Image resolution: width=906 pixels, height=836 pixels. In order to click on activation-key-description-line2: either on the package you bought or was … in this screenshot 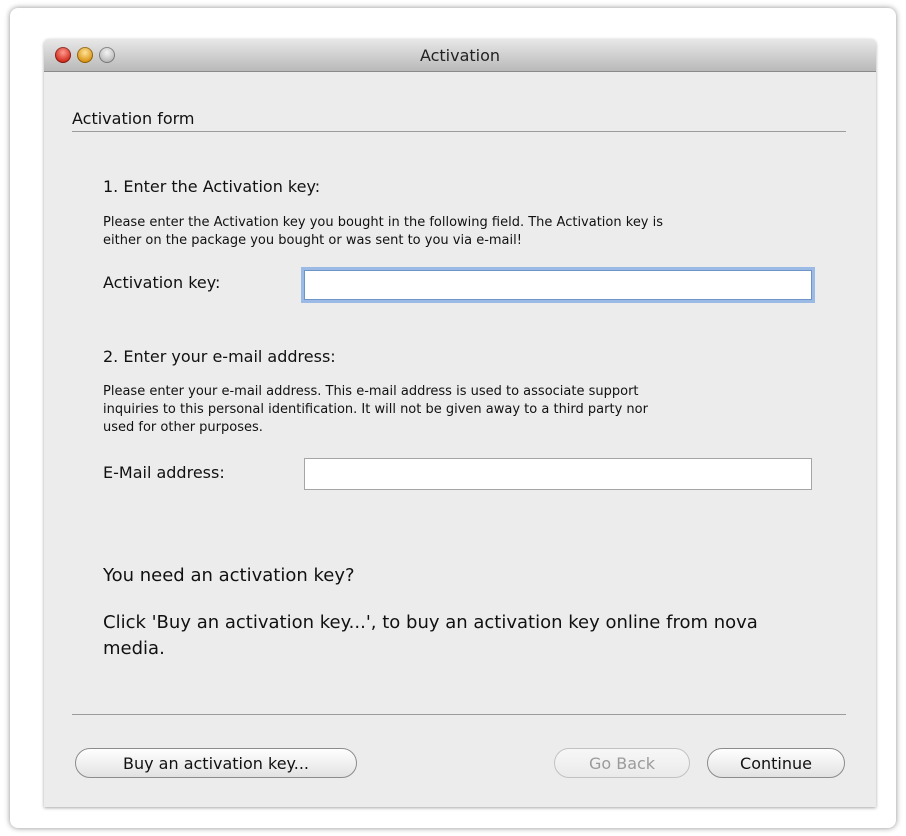, I will do `click(312, 240)`.